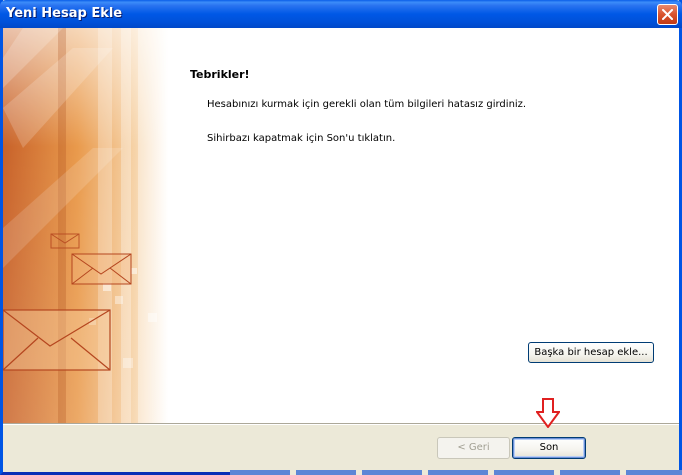 Image resolution: width=682 pixels, height=475 pixels. I want to click on title-bar: Yeni Hesap Ekle, so click(341, 14).